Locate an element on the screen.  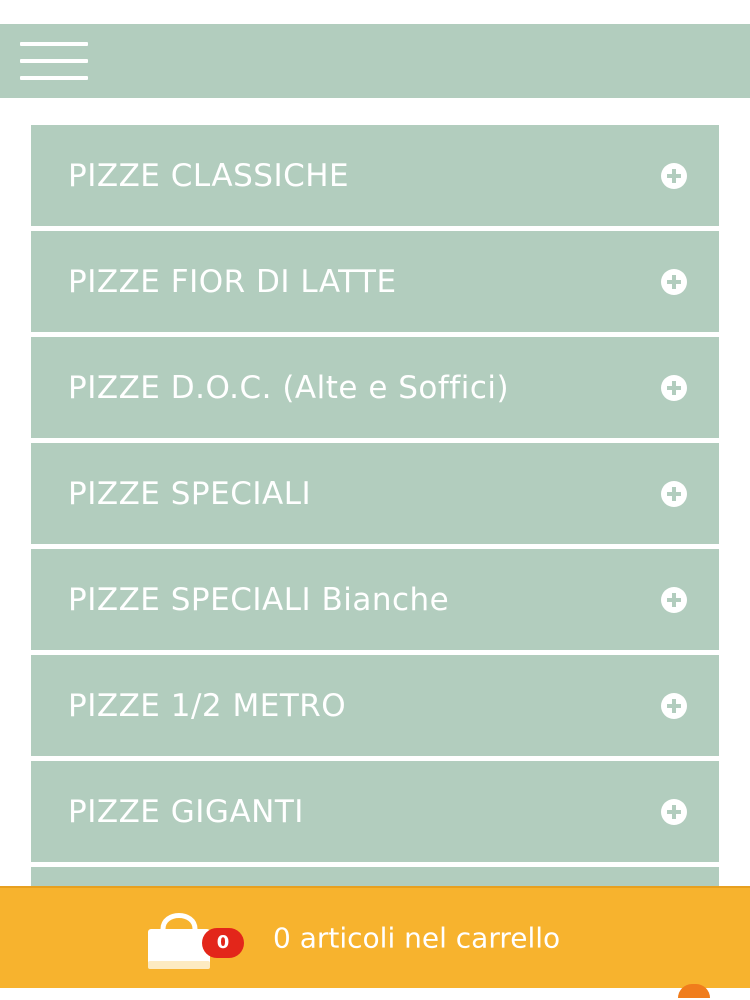
category-item: PIZZE FIOR DI LATTE is located at coordinates (375, 281).